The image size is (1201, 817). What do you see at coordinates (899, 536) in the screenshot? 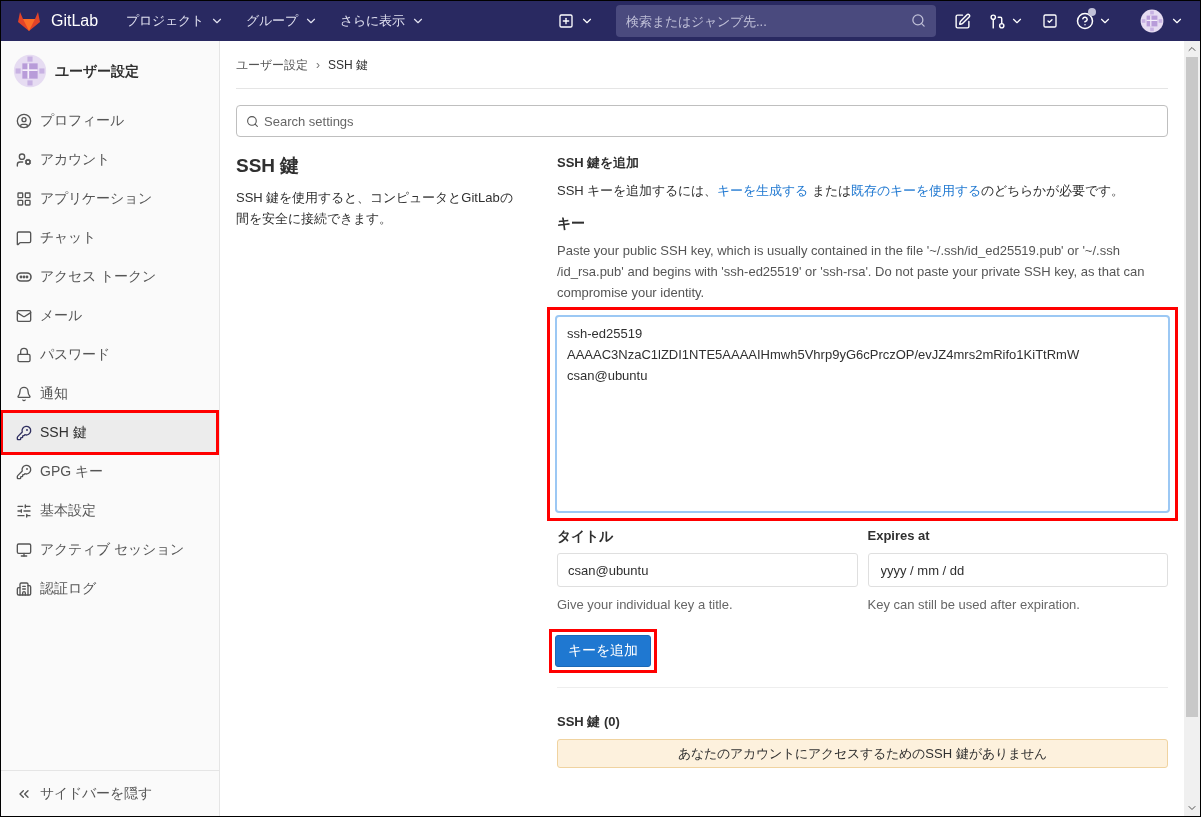
I see `expires-label: Expires at` at bounding box center [899, 536].